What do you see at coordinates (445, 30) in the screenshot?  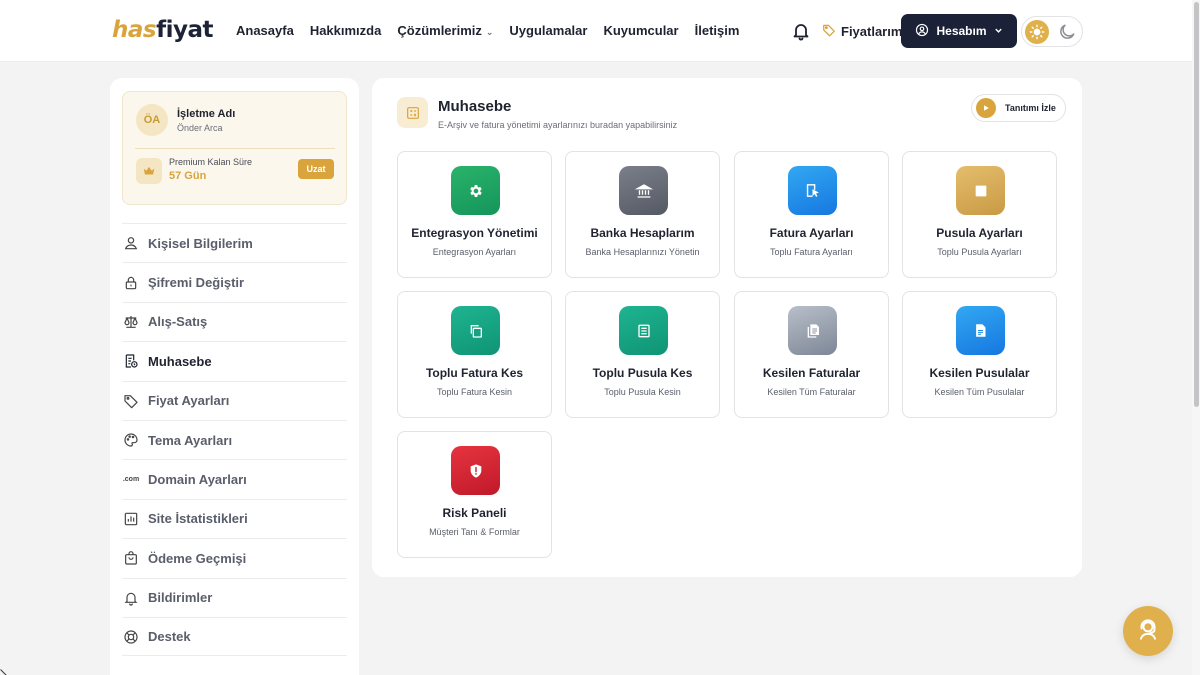 I see `nav-cozumlerimiz: Çözümlerimiz ⌄` at bounding box center [445, 30].